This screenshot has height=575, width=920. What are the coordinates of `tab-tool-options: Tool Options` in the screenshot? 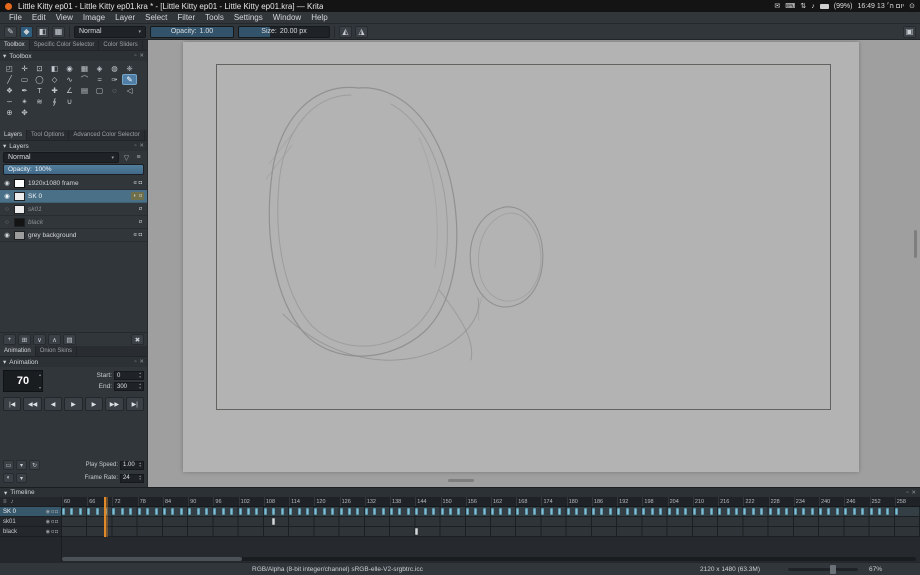 It's located at (48, 135).